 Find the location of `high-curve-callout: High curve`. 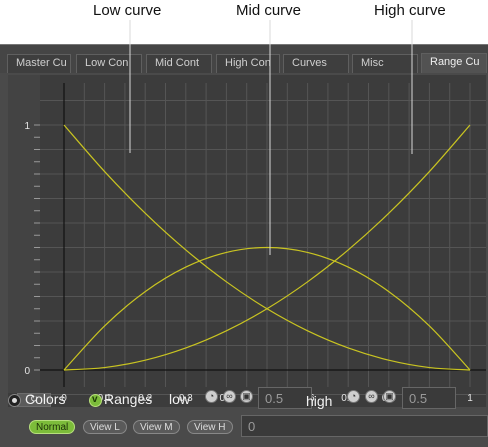

high-curve-callout: High curve is located at coordinates (410, 10).